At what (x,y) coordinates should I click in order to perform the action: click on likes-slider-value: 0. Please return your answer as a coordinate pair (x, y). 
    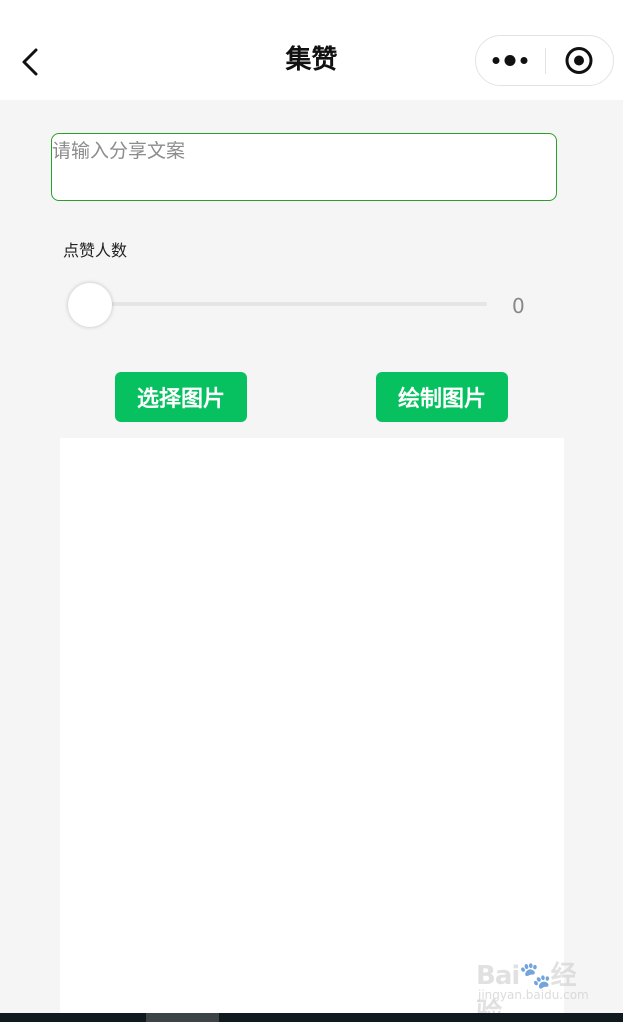
    Looking at the image, I should click on (518, 306).